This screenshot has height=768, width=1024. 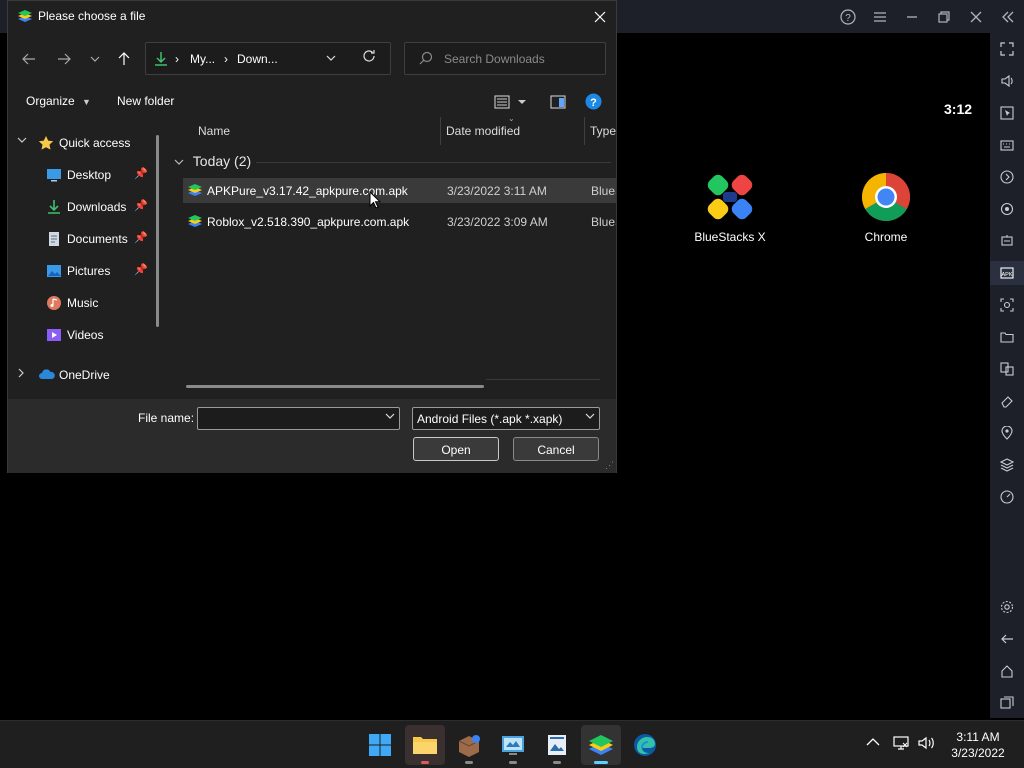 What do you see at coordinates (83, 175) in the screenshot?
I see `nav-item-desktop: Desktop 📌` at bounding box center [83, 175].